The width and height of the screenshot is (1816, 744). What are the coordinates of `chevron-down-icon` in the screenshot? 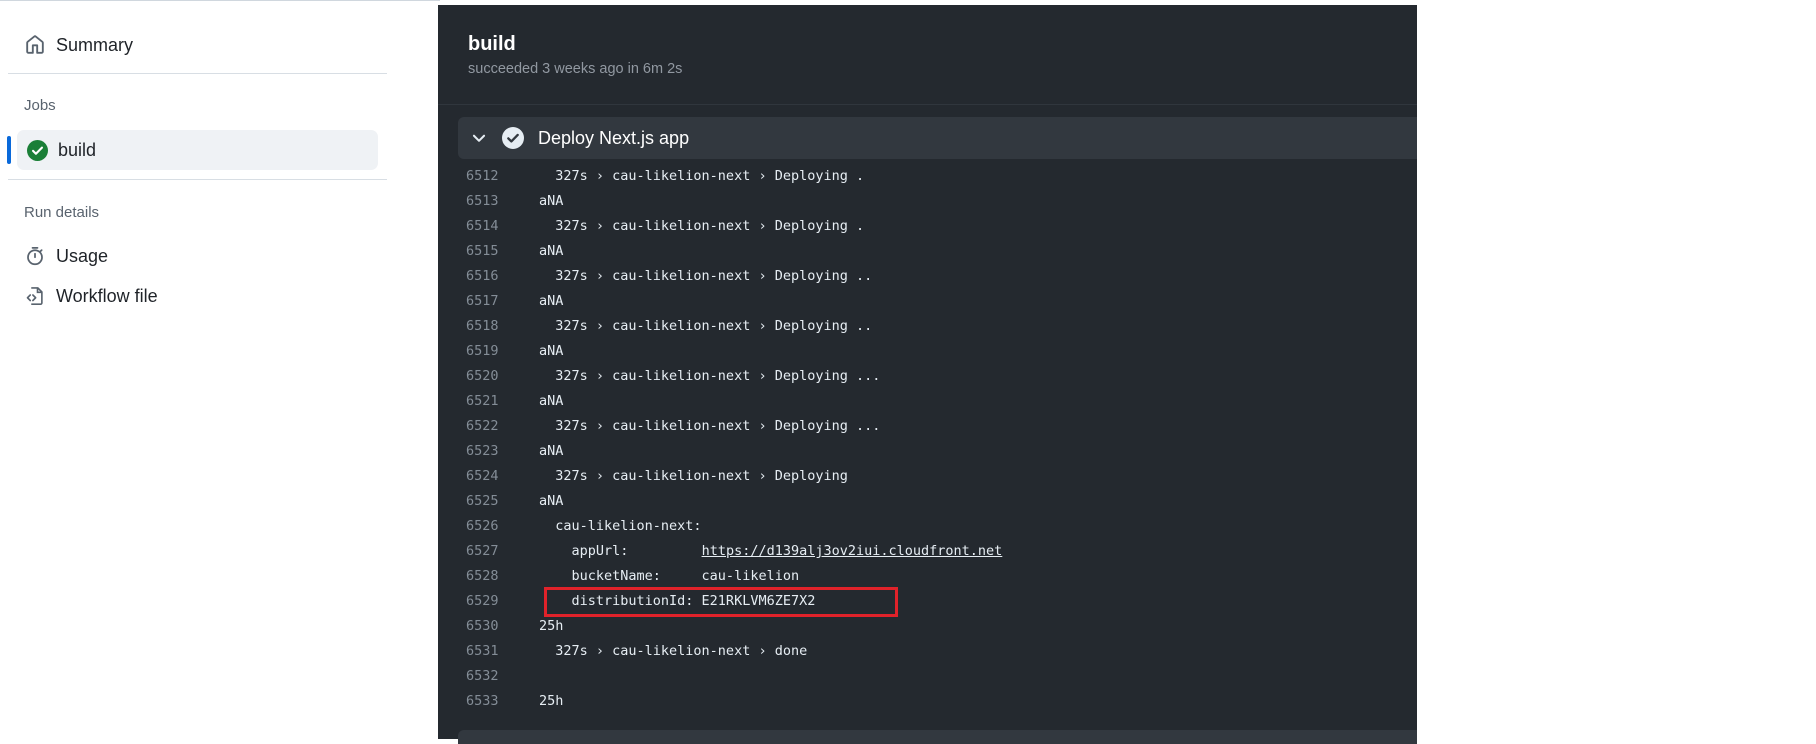 It's located at (479, 138).